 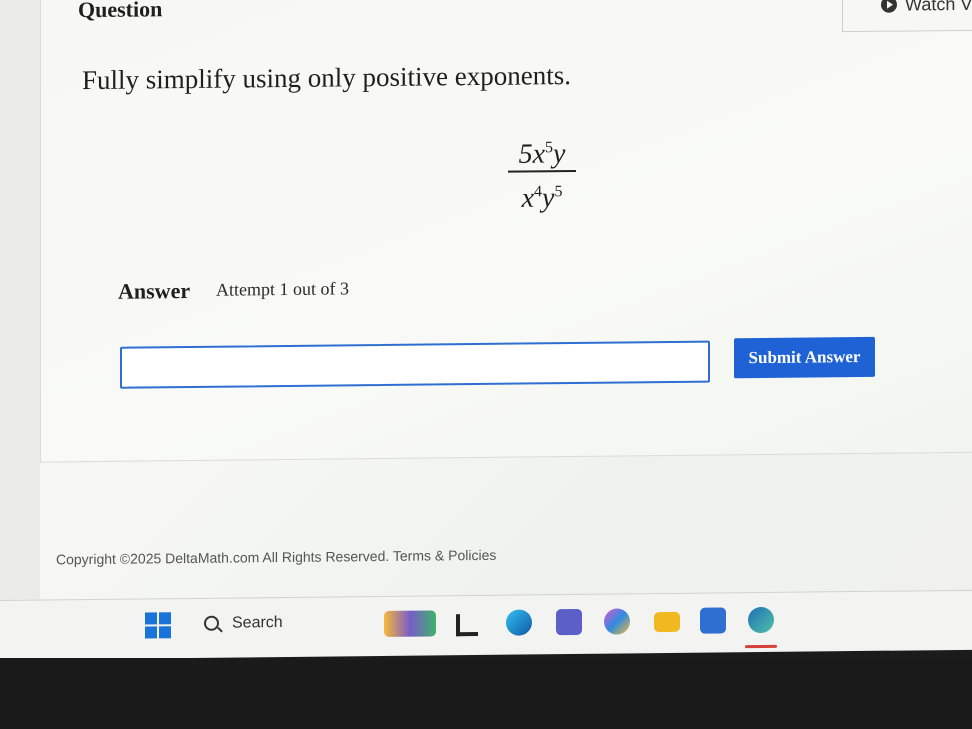 I want to click on edge-icon, so click(x=519, y=622).